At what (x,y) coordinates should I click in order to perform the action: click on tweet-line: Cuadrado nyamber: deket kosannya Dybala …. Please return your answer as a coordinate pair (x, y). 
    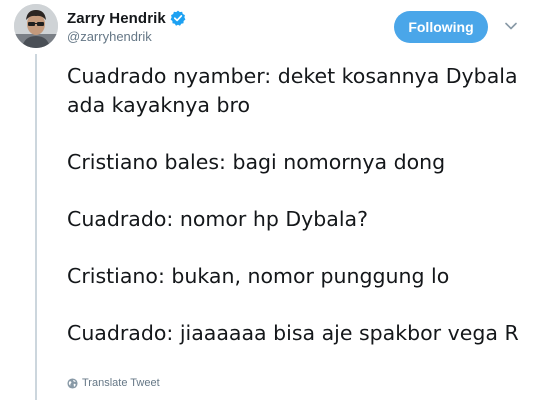
    Looking at the image, I should click on (292, 90).